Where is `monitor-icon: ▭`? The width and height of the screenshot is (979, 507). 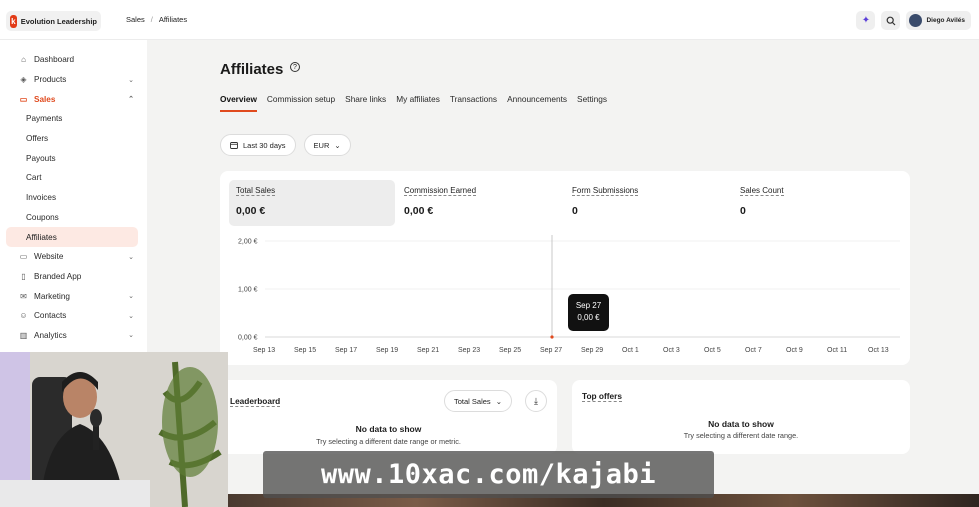
monitor-icon: ▭ is located at coordinates (23, 257).